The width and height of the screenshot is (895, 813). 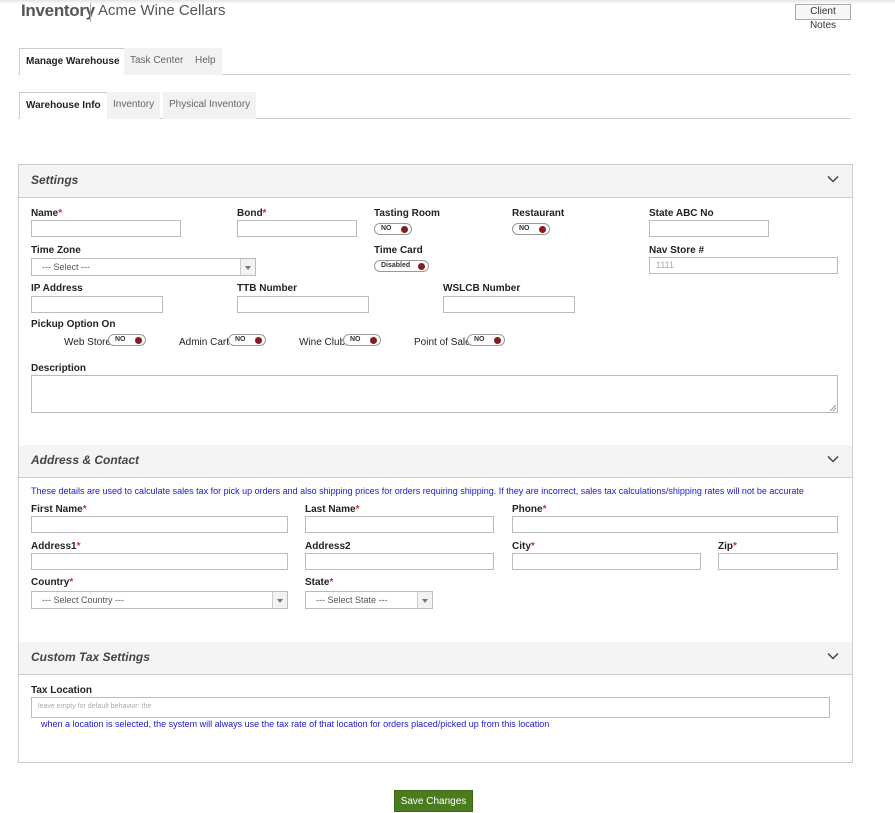 I want to click on save-changes-button: Save Changes, so click(x=433, y=801).